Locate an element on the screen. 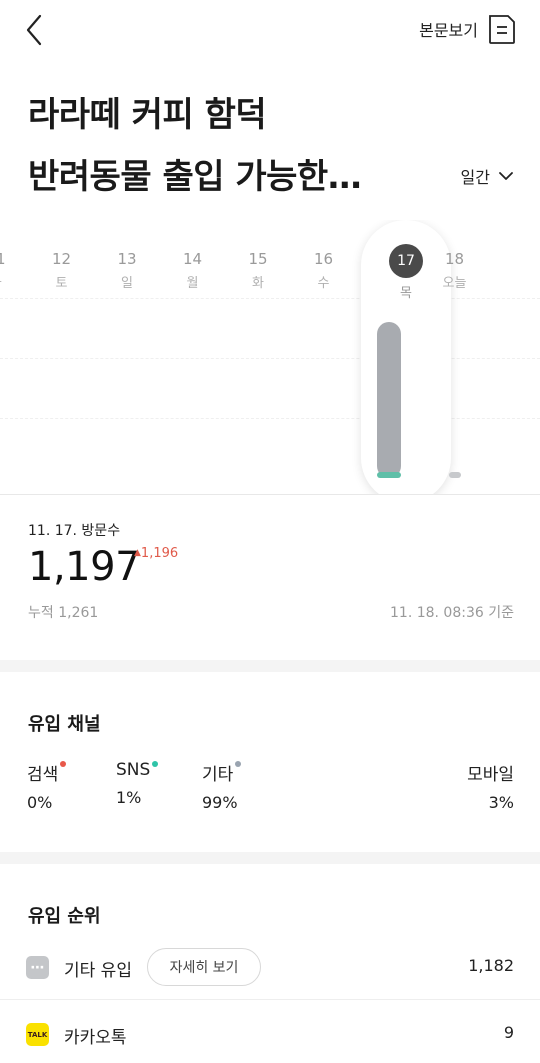 The width and height of the screenshot is (540, 1063). visit-delta: ▲1,196 is located at coordinates (156, 553).